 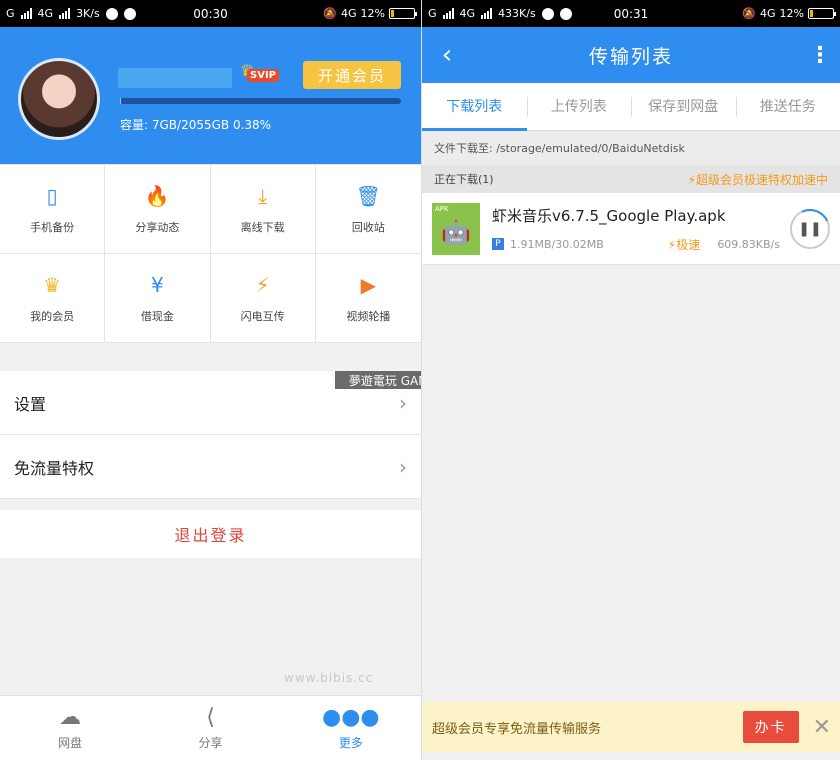 What do you see at coordinates (631, 727) in the screenshot?
I see `vip-banner: 超级会员专享免流量传输服务 办卡 ✕` at bounding box center [631, 727].